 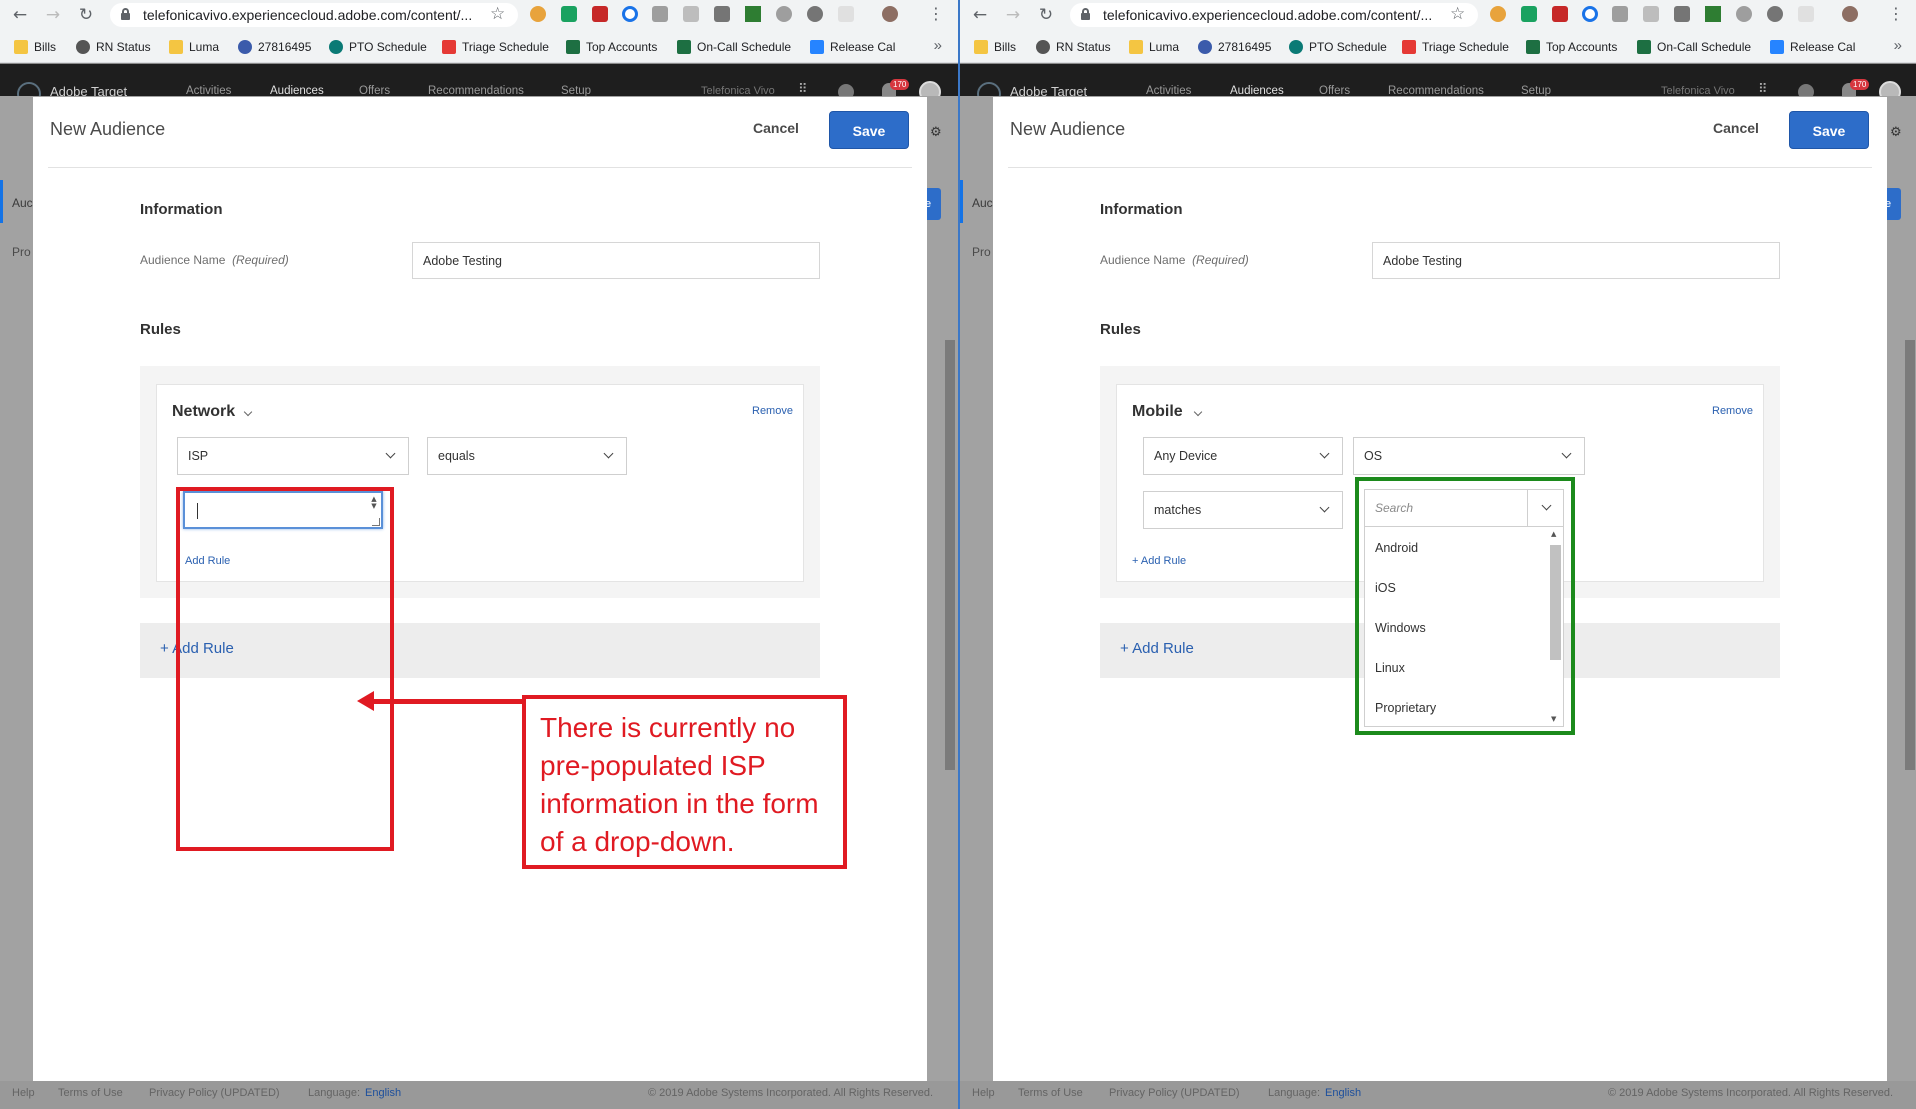 What do you see at coordinates (336, 47) in the screenshot?
I see `sharepoint-icon` at bounding box center [336, 47].